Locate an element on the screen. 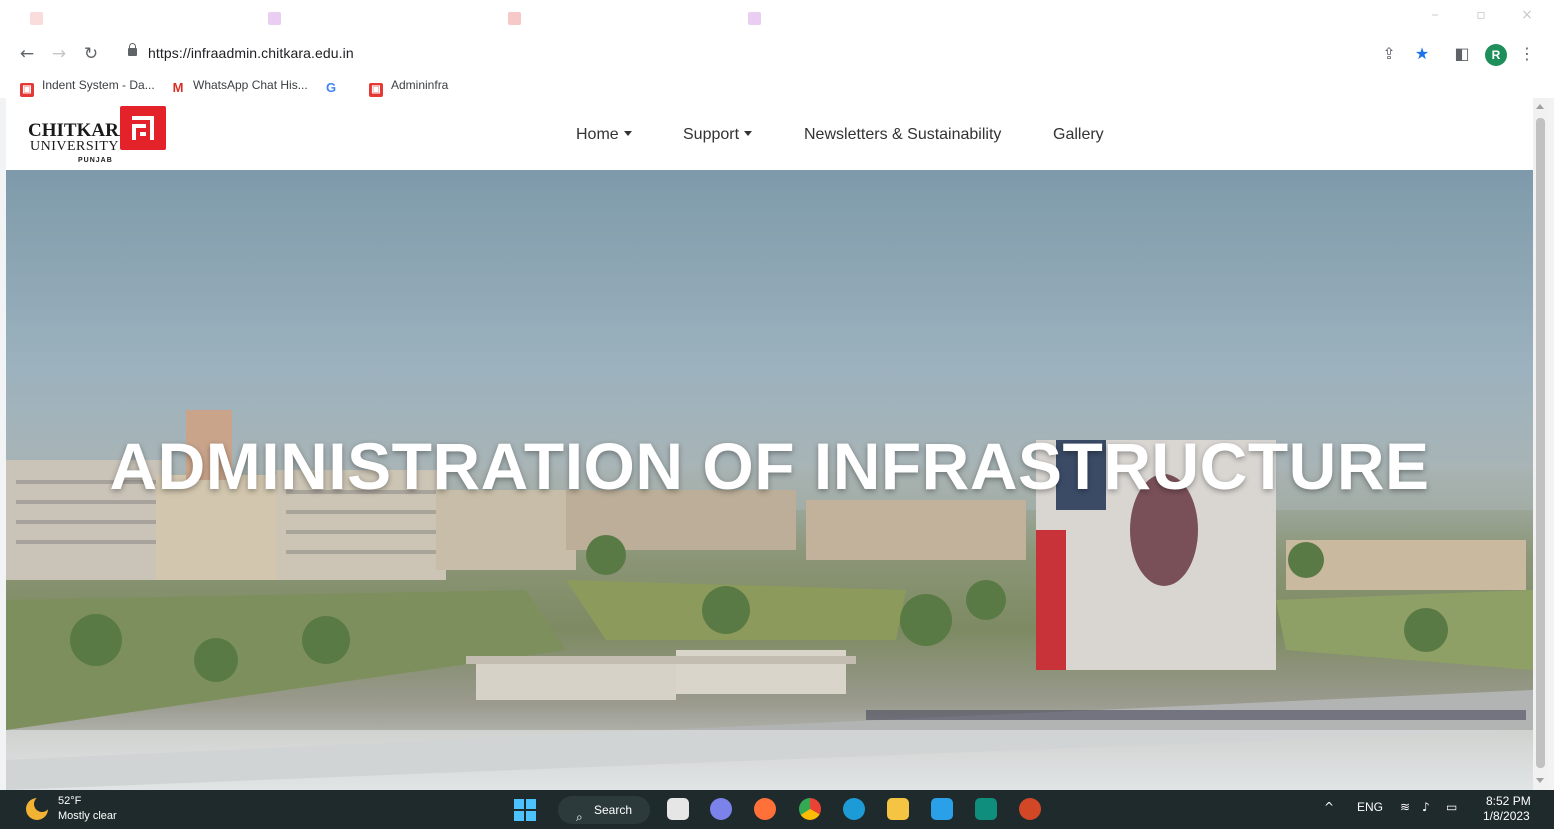  restore-icon: ▫ is located at coordinates (1481, 15).